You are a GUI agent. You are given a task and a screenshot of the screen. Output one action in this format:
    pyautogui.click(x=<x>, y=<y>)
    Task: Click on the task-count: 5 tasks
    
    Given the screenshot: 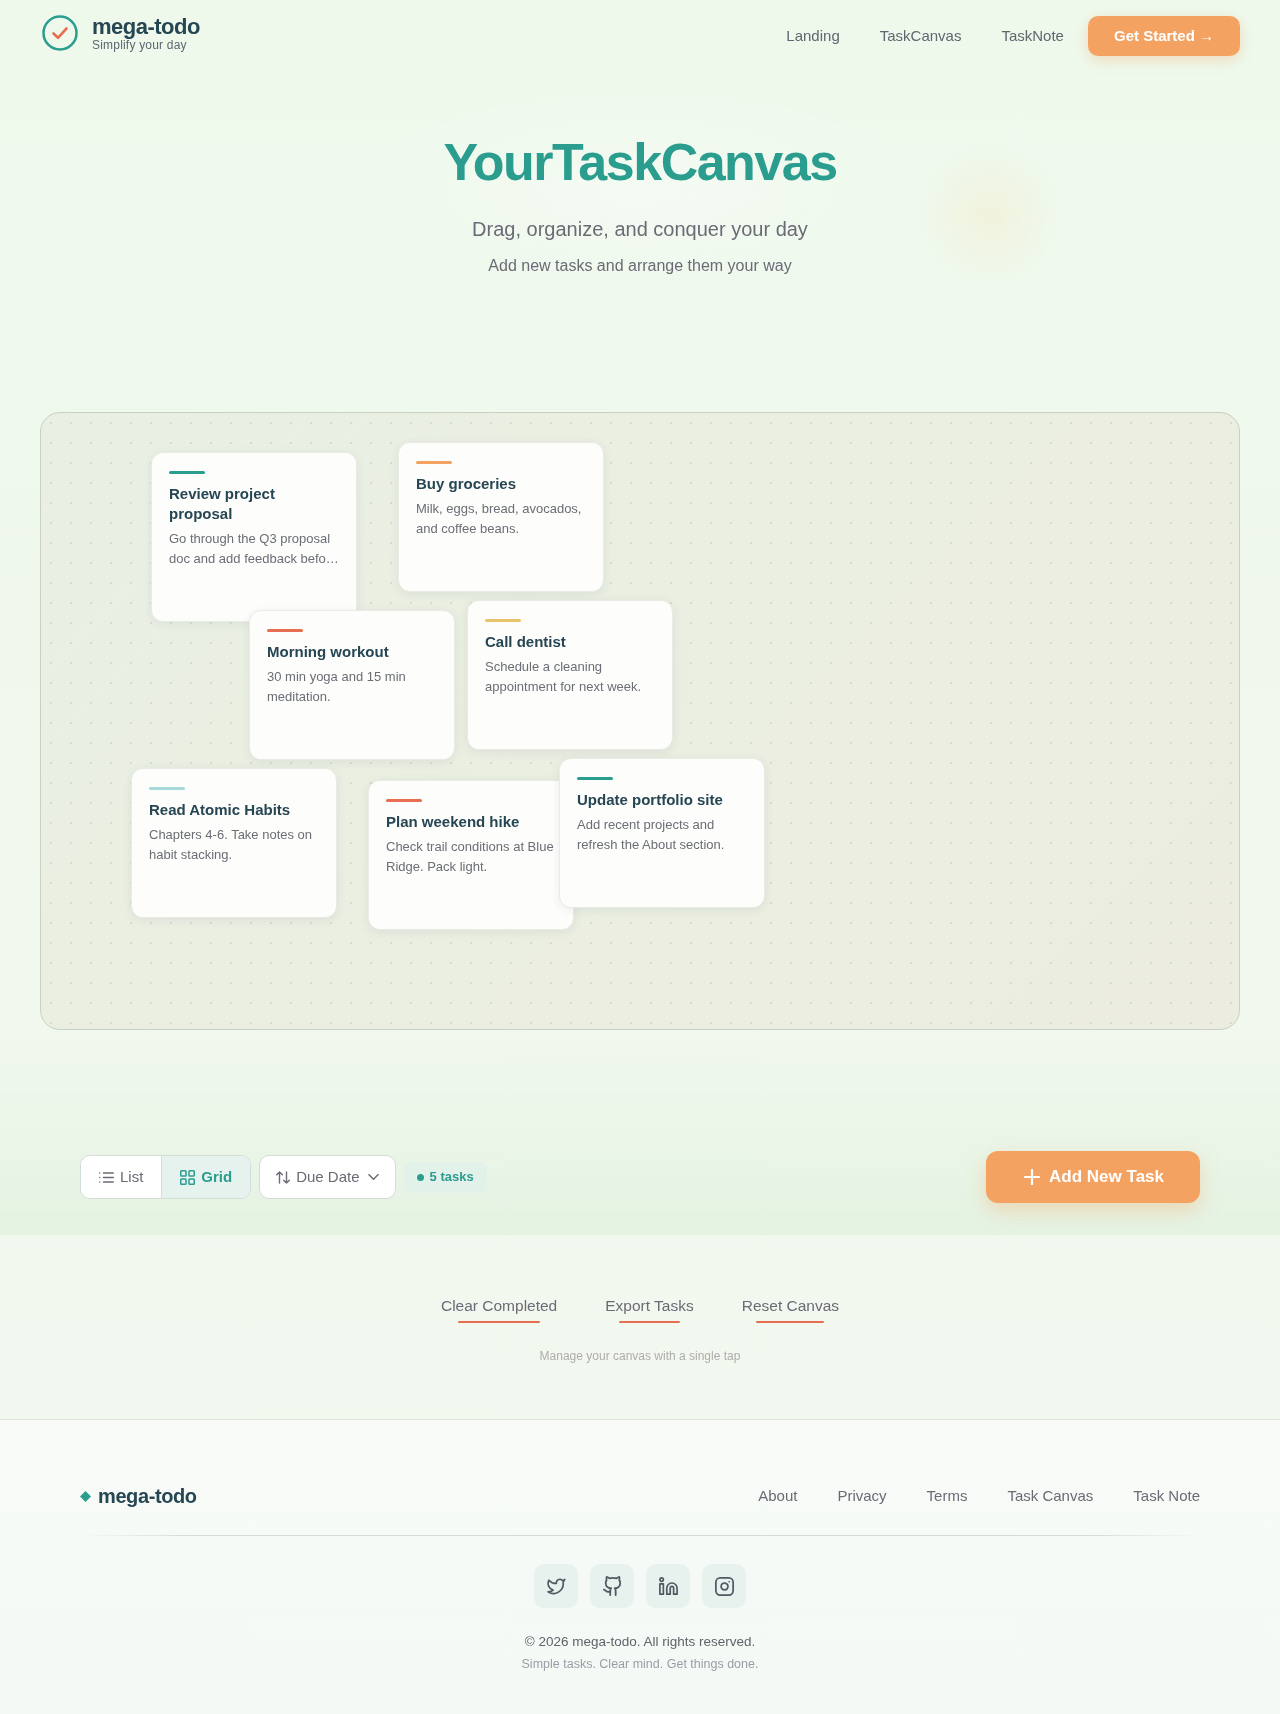 What is the action you would take?
    pyautogui.click(x=451, y=1177)
    